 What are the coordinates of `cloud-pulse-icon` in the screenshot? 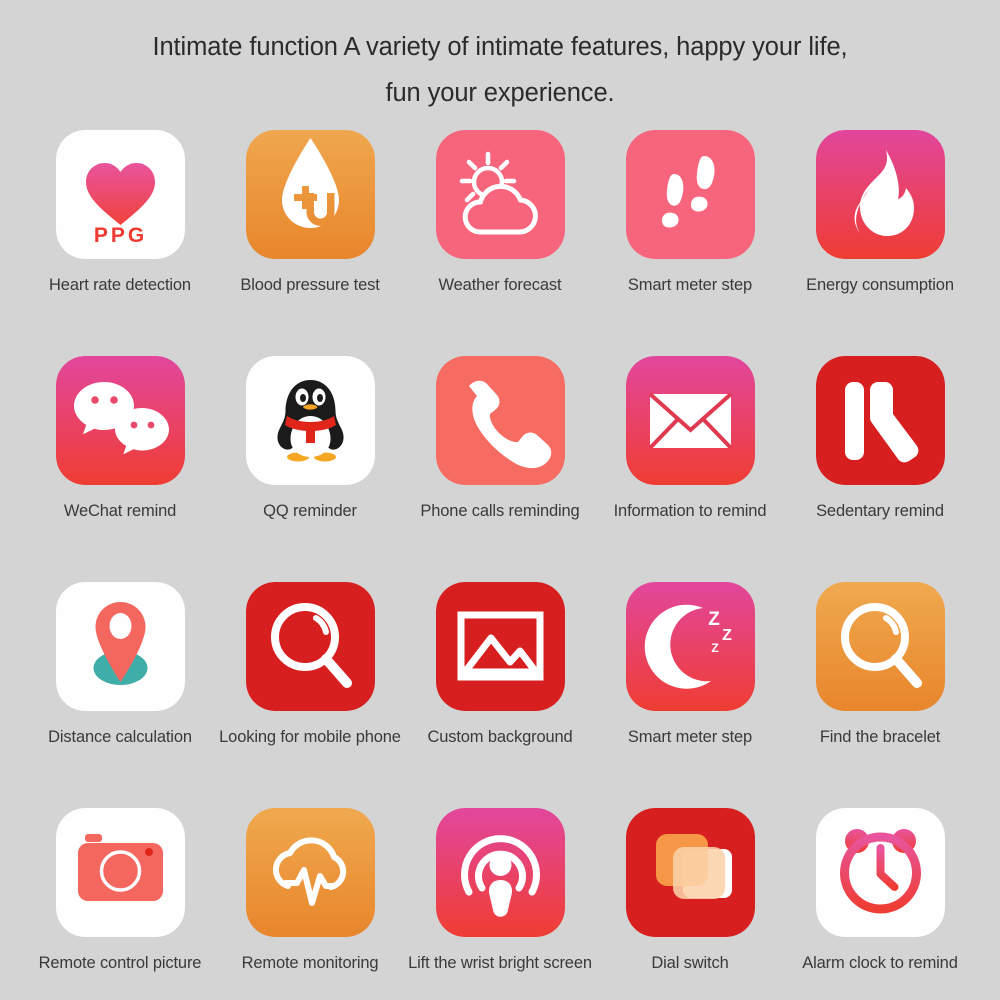 It's located at (310, 872).